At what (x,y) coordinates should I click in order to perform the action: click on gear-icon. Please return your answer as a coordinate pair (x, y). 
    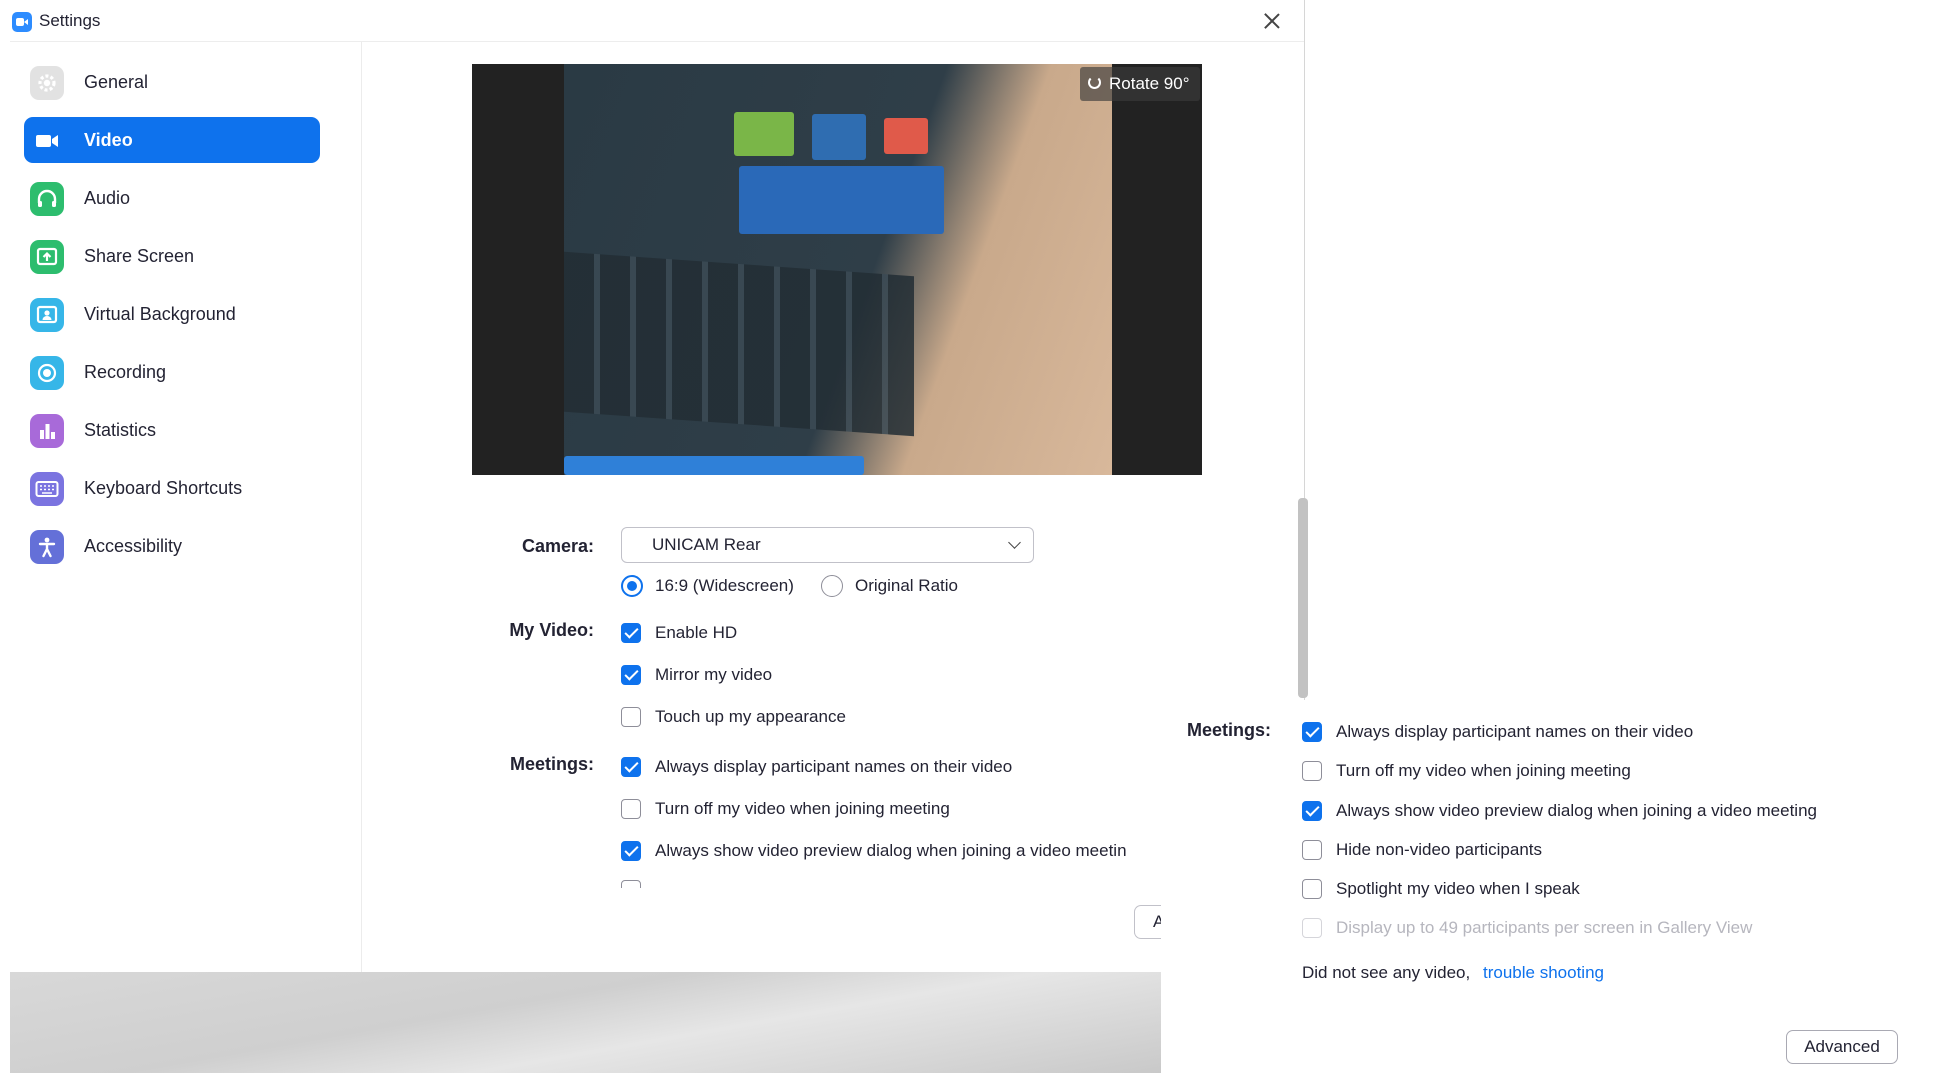
    Looking at the image, I should click on (47, 83).